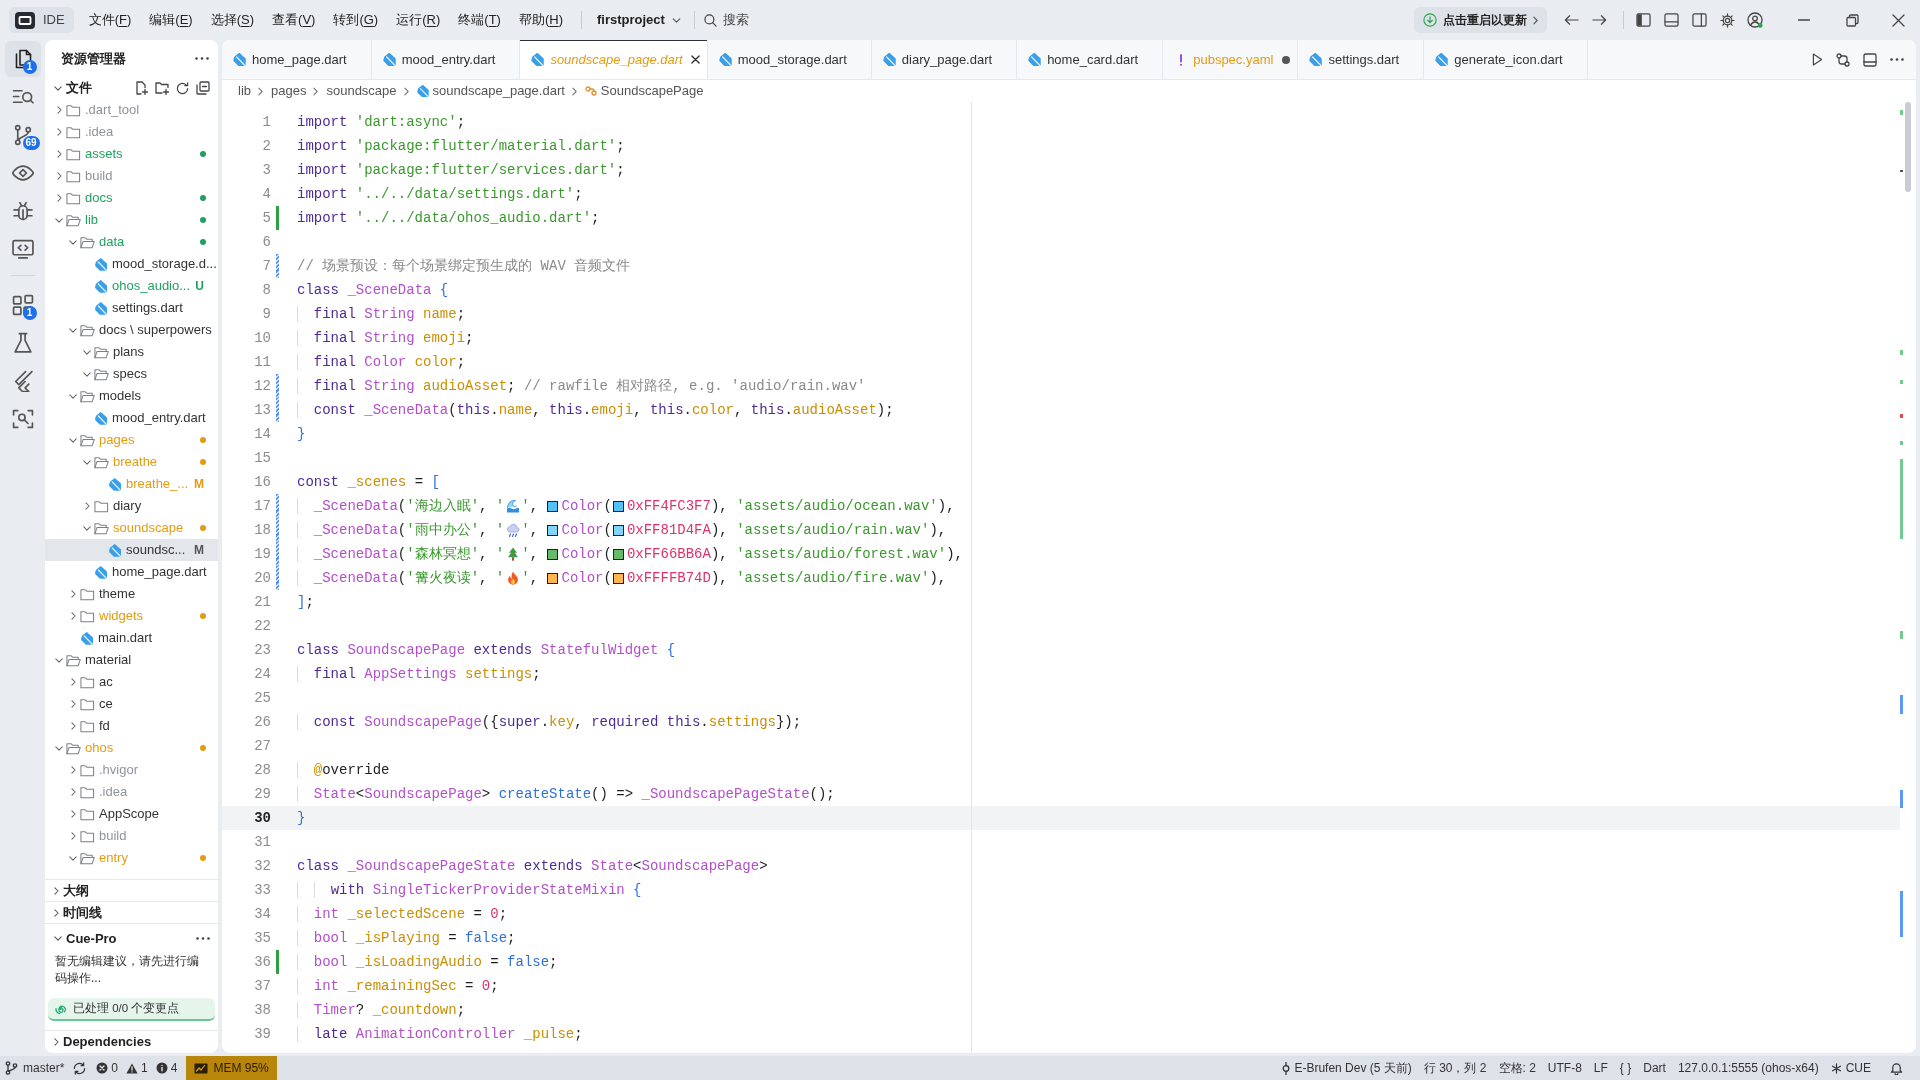  What do you see at coordinates (162, 88) in the screenshot?
I see `new-folder-icon` at bounding box center [162, 88].